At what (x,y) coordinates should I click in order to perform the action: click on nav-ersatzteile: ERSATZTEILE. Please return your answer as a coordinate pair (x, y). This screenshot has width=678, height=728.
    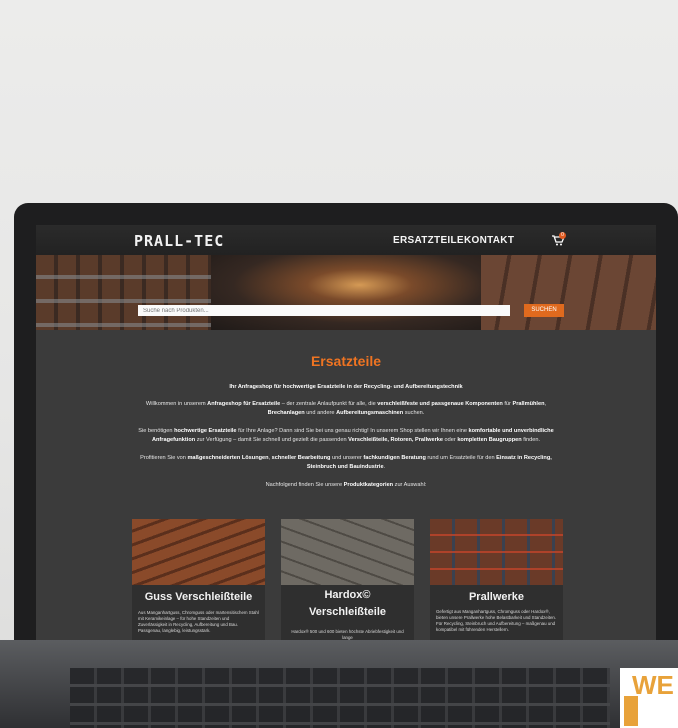
    Looking at the image, I should click on (428, 240).